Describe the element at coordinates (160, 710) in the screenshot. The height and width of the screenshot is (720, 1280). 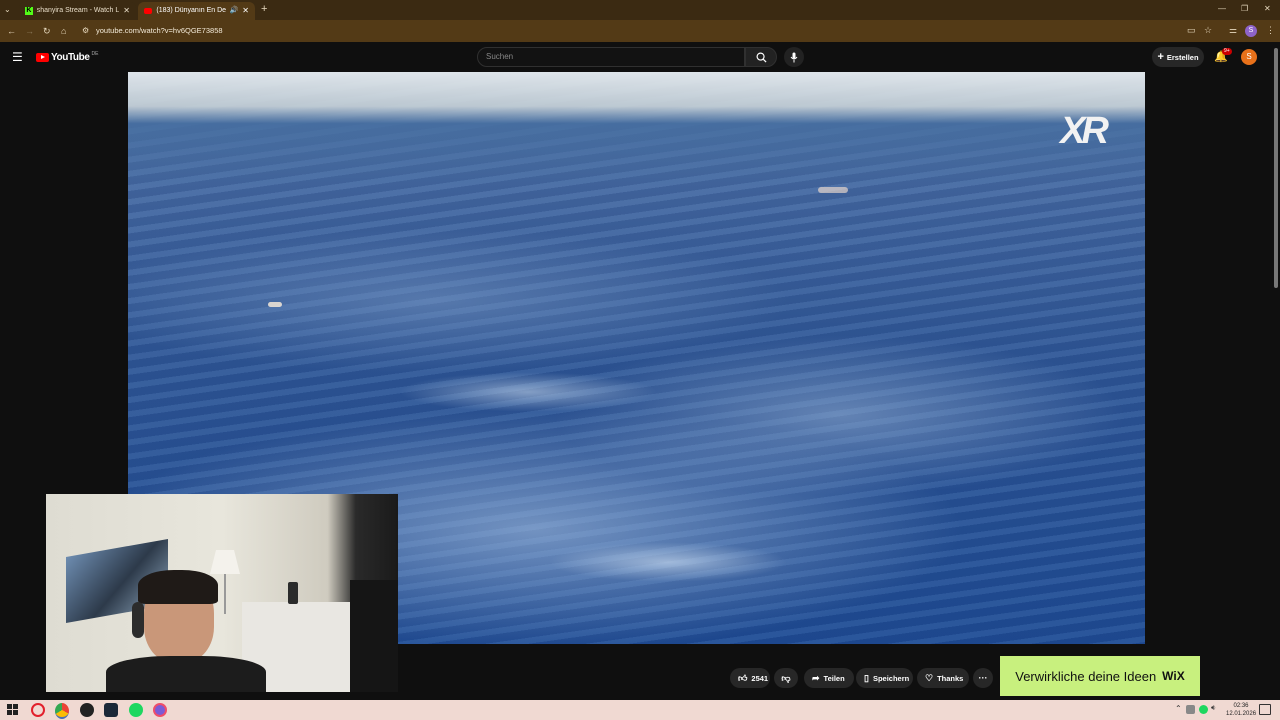
I see `app-icon` at that location.